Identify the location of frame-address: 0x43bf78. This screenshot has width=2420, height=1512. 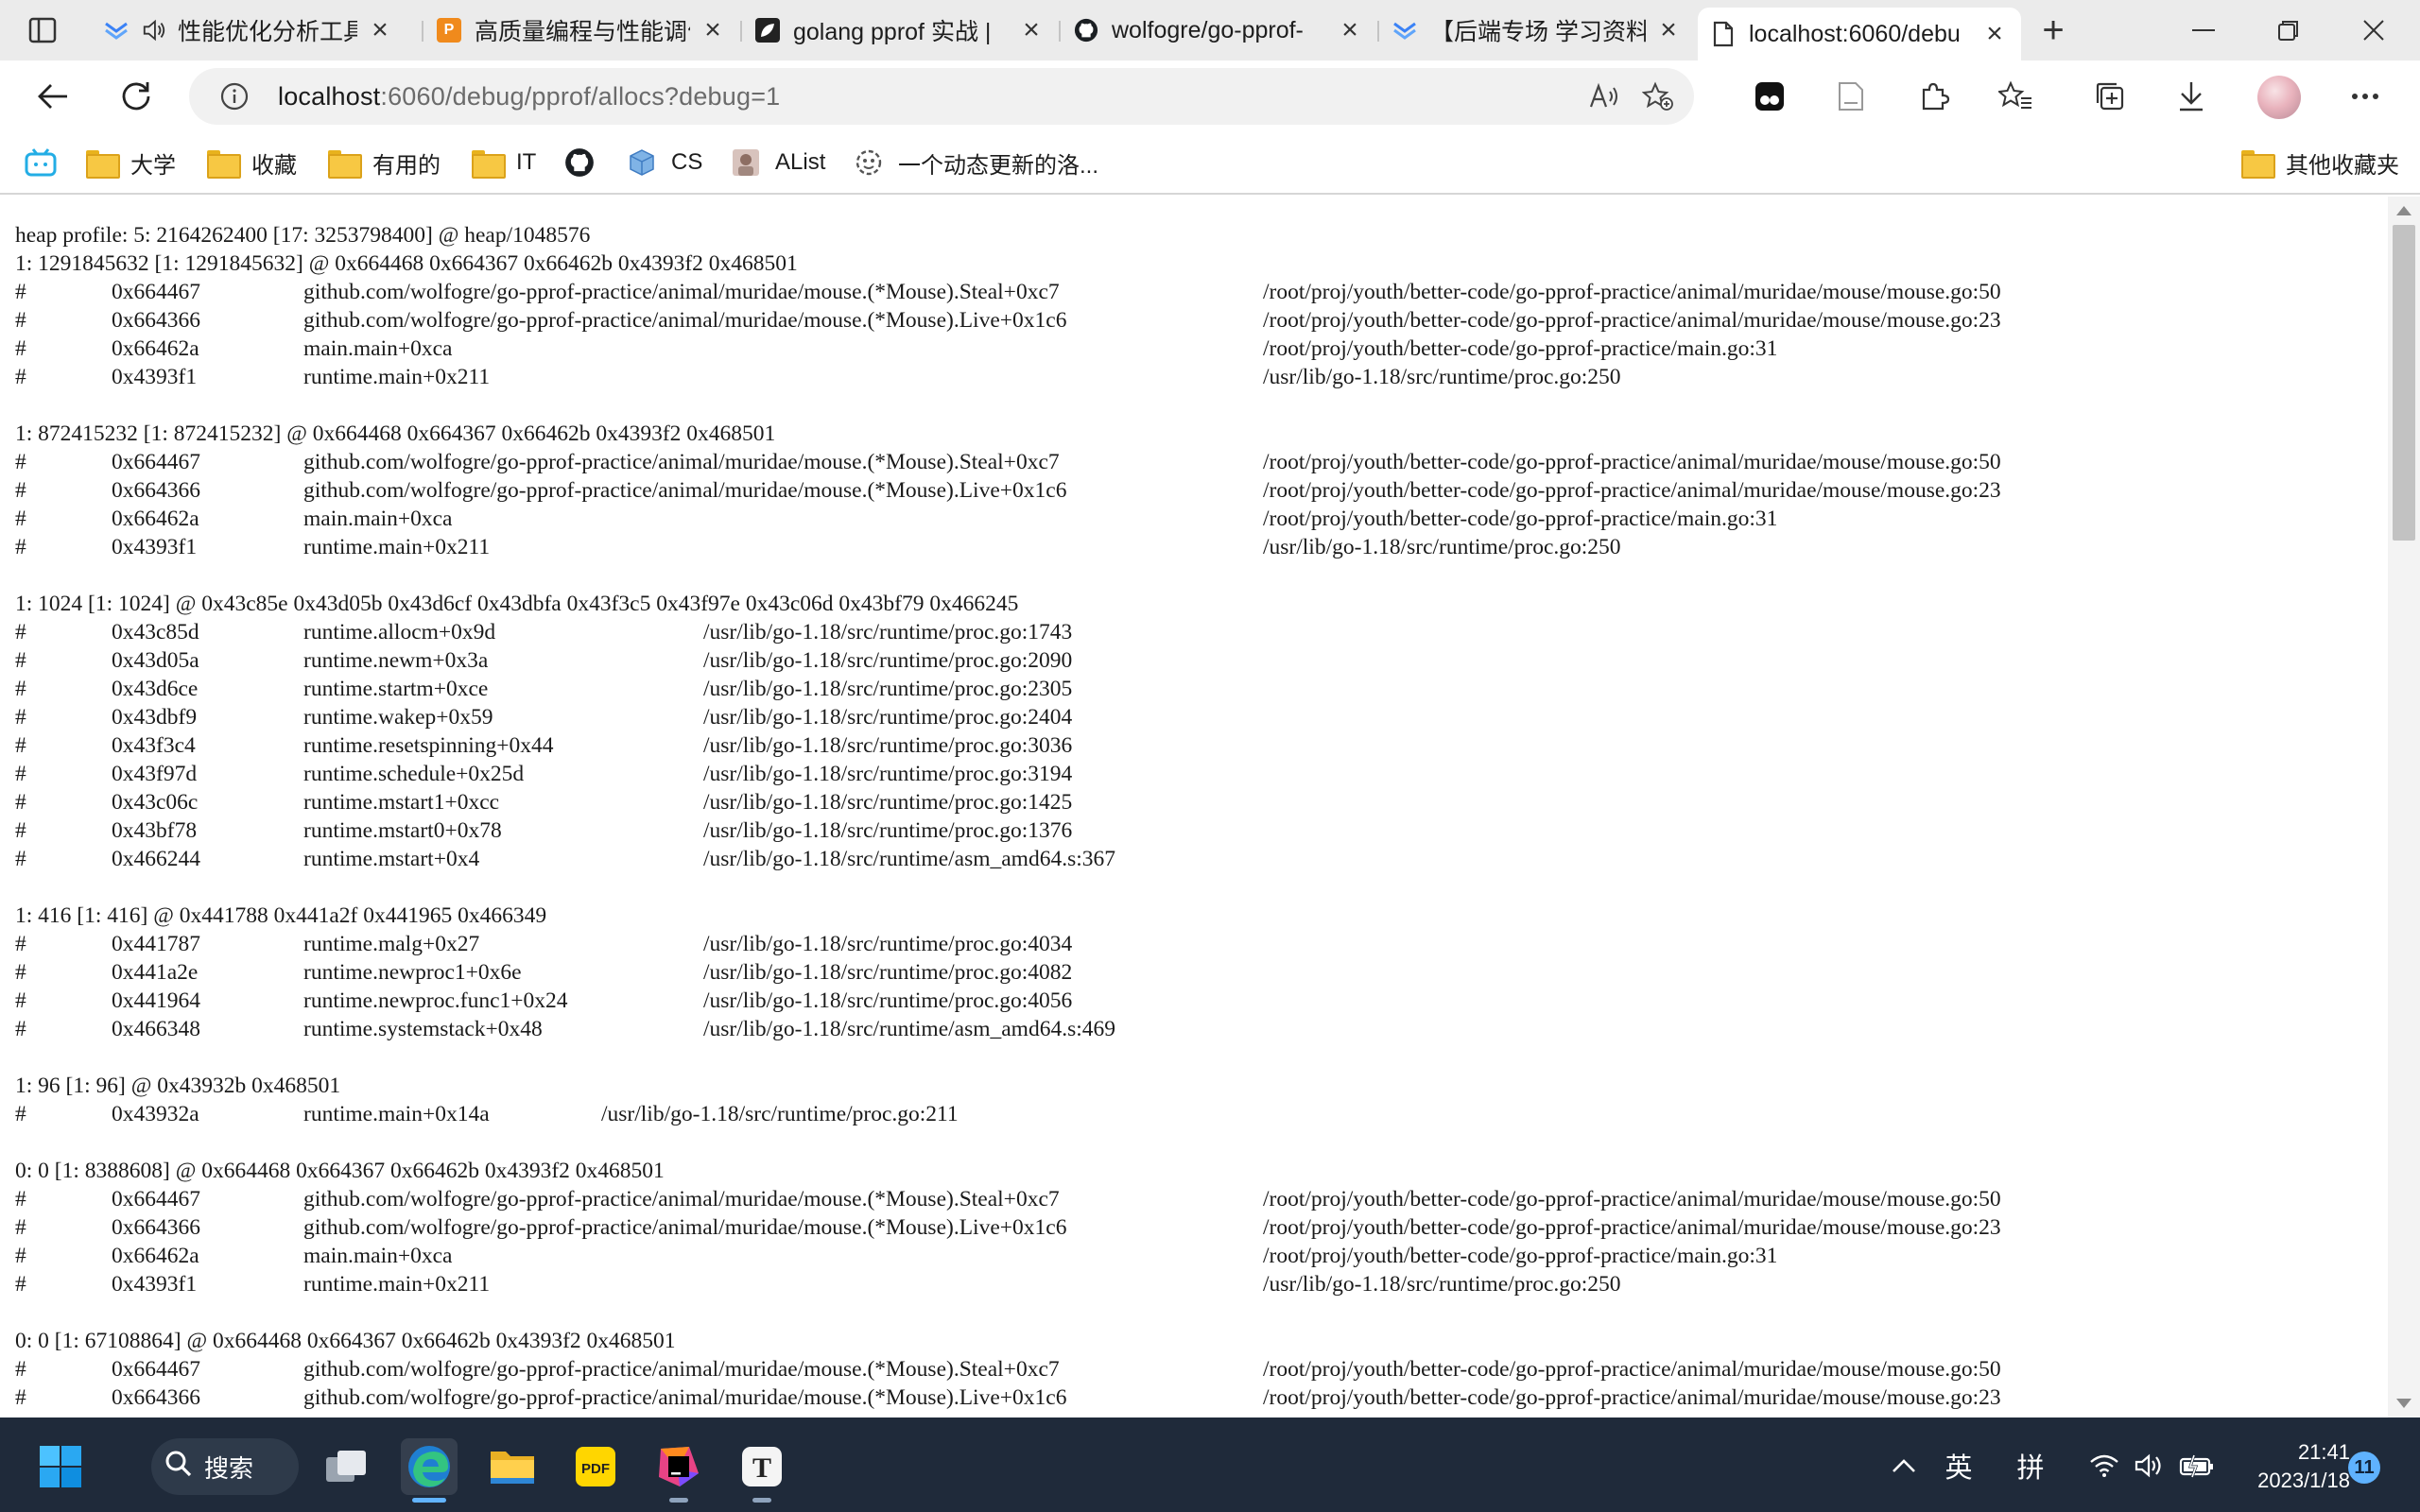
(155, 830).